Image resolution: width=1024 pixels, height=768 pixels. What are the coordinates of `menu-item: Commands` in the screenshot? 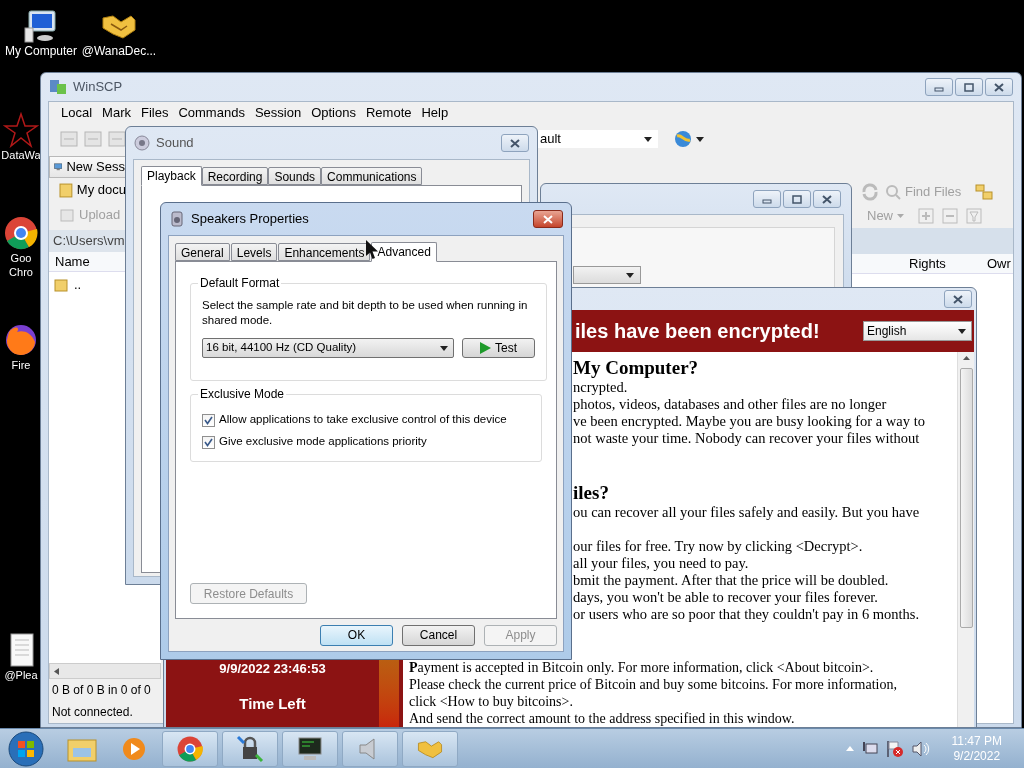 It's located at (211, 113).